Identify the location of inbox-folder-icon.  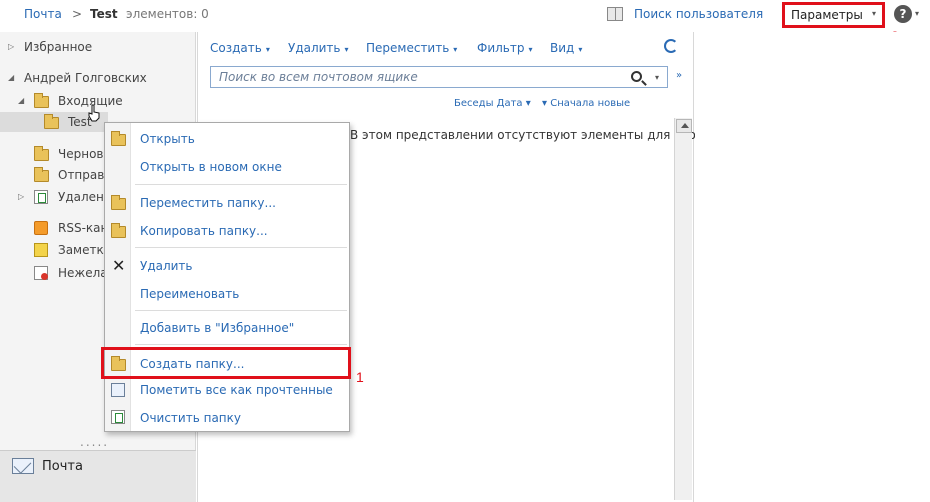
(41, 100).